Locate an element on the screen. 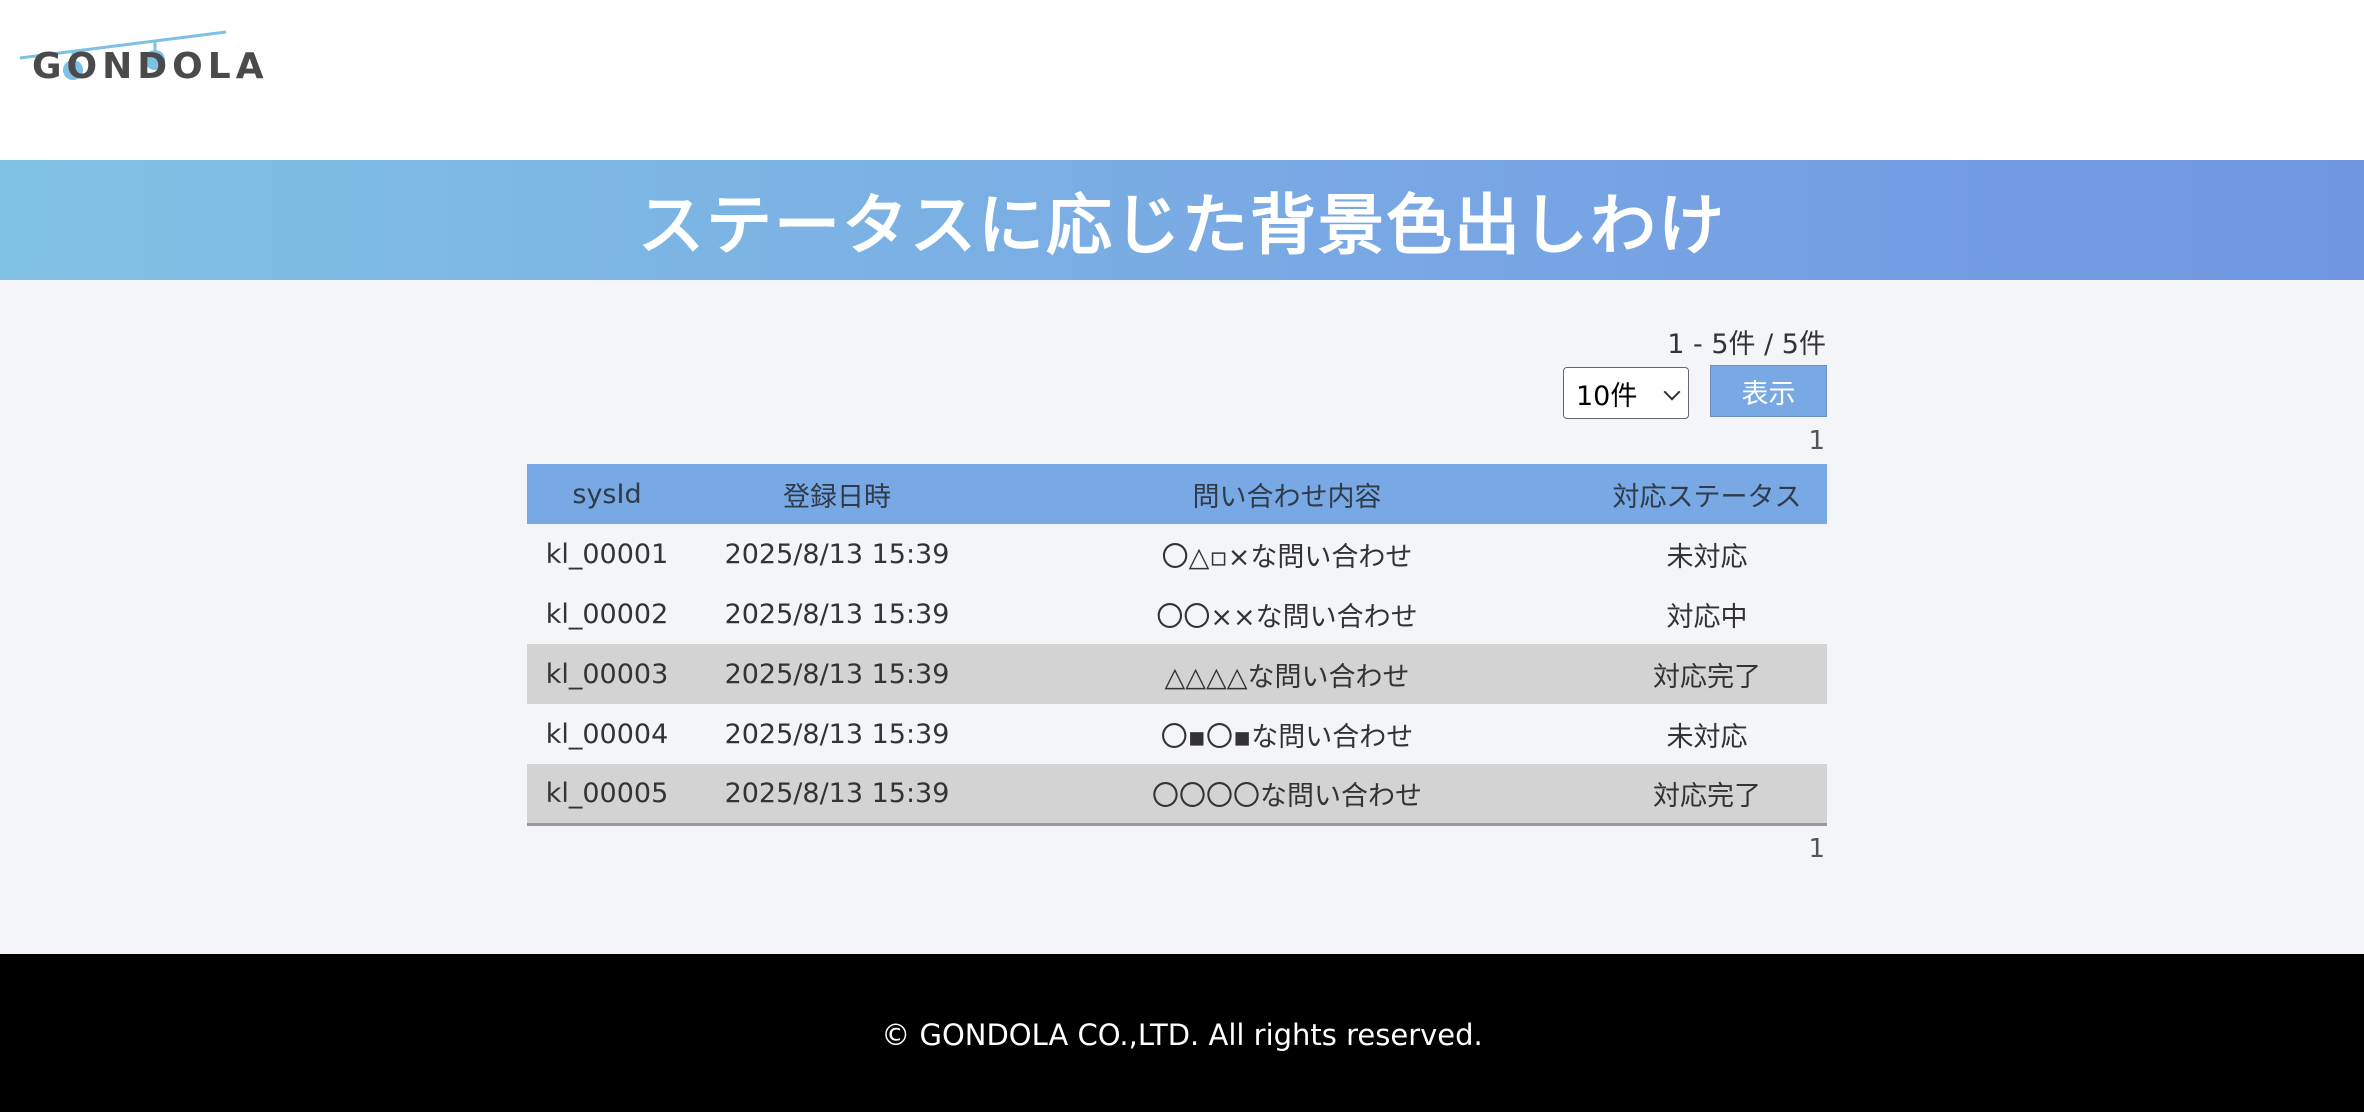  result-count: 1 - 5件 / 5件 is located at coordinates (1746, 344).